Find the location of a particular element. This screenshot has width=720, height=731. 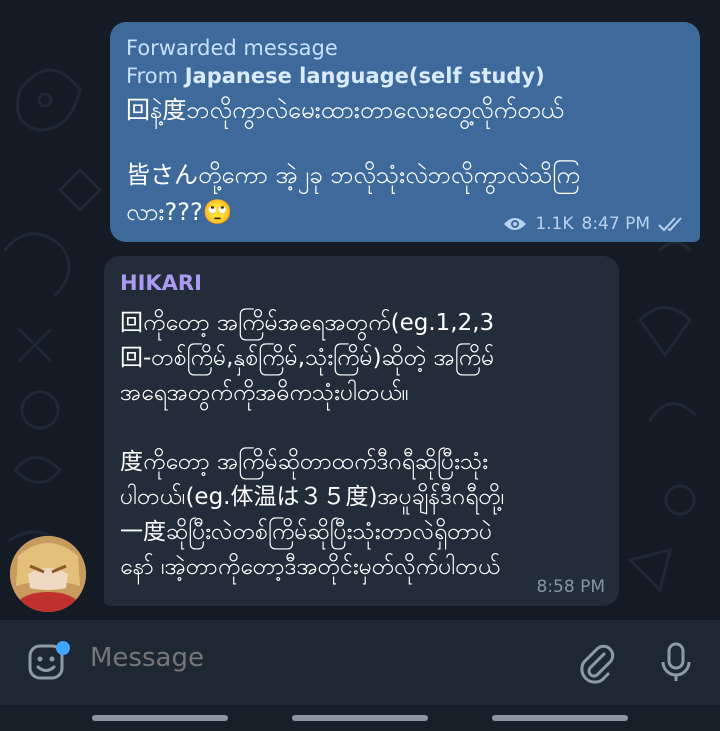

attach-icon is located at coordinates (596, 662).